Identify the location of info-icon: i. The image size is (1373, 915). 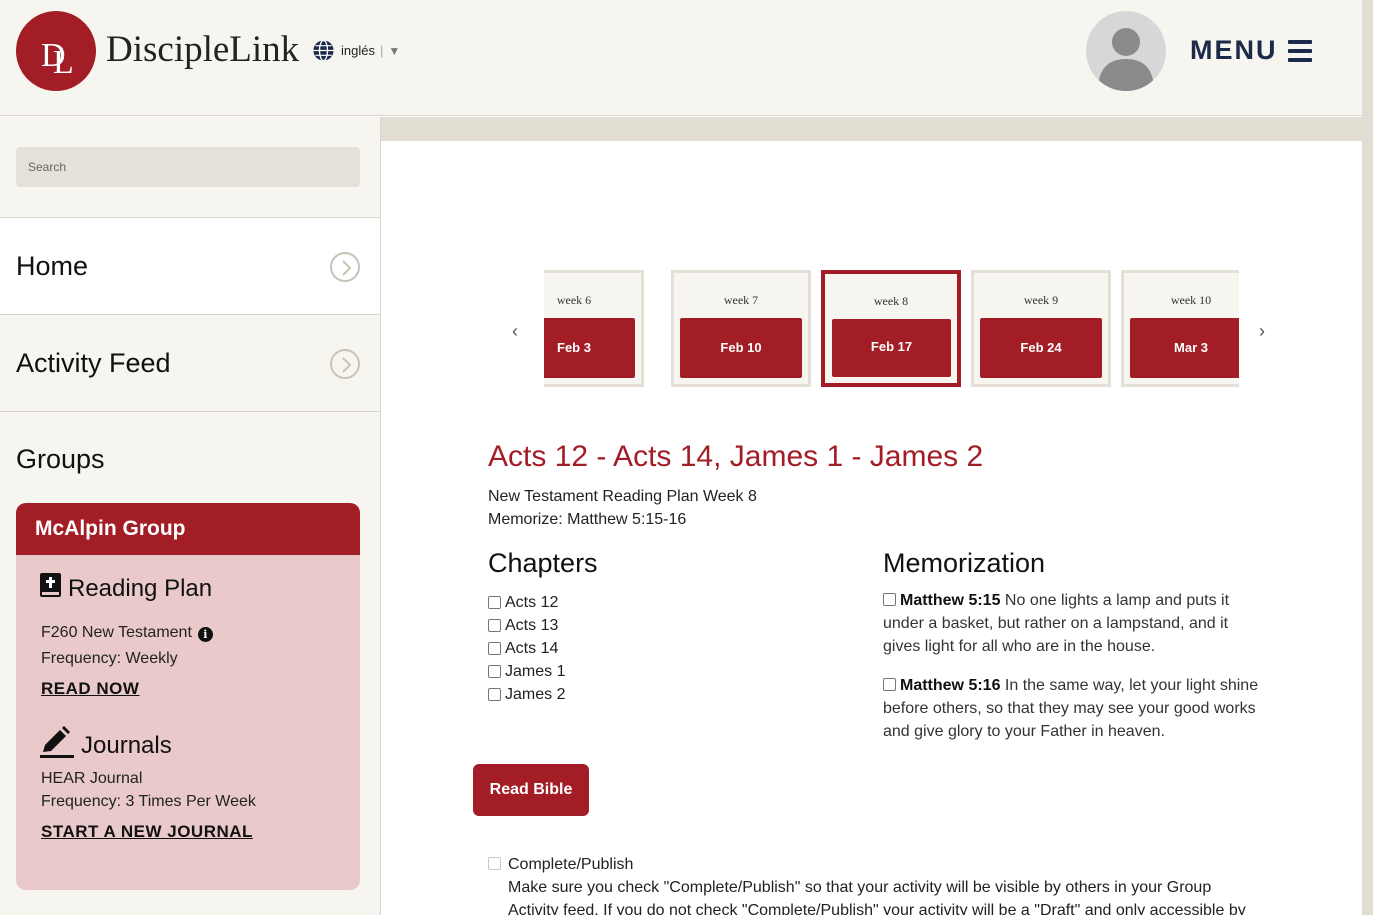
(205, 634).